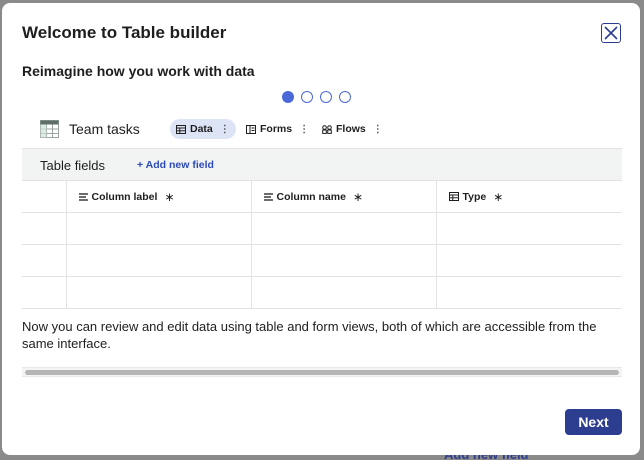 This screenshot has width=644, height=460. I want to click on tab-forms: Forms ⋮, so click(277, 129).